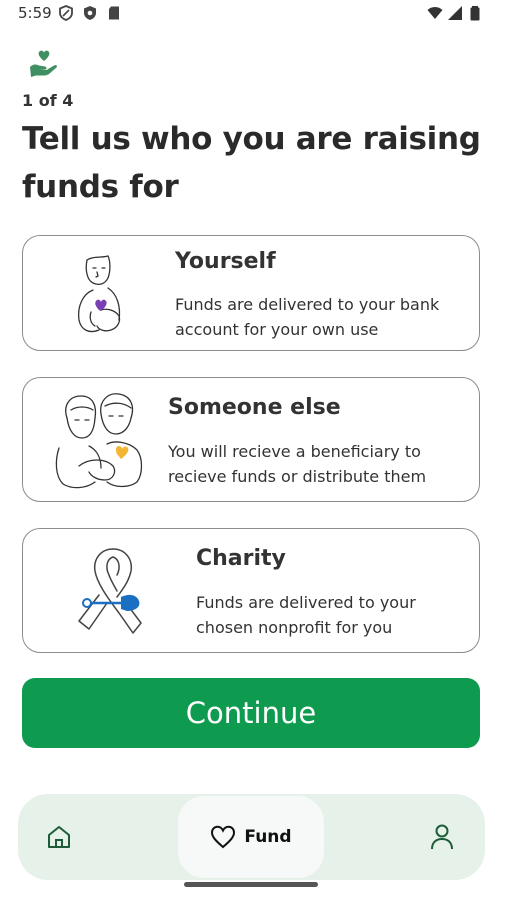 This screenshot has width=505, height=900. What do you see at coordinates (48, 100) in the screenshot?
I see `step-indicator: 1 of 4` at bounding box center [48, 100].